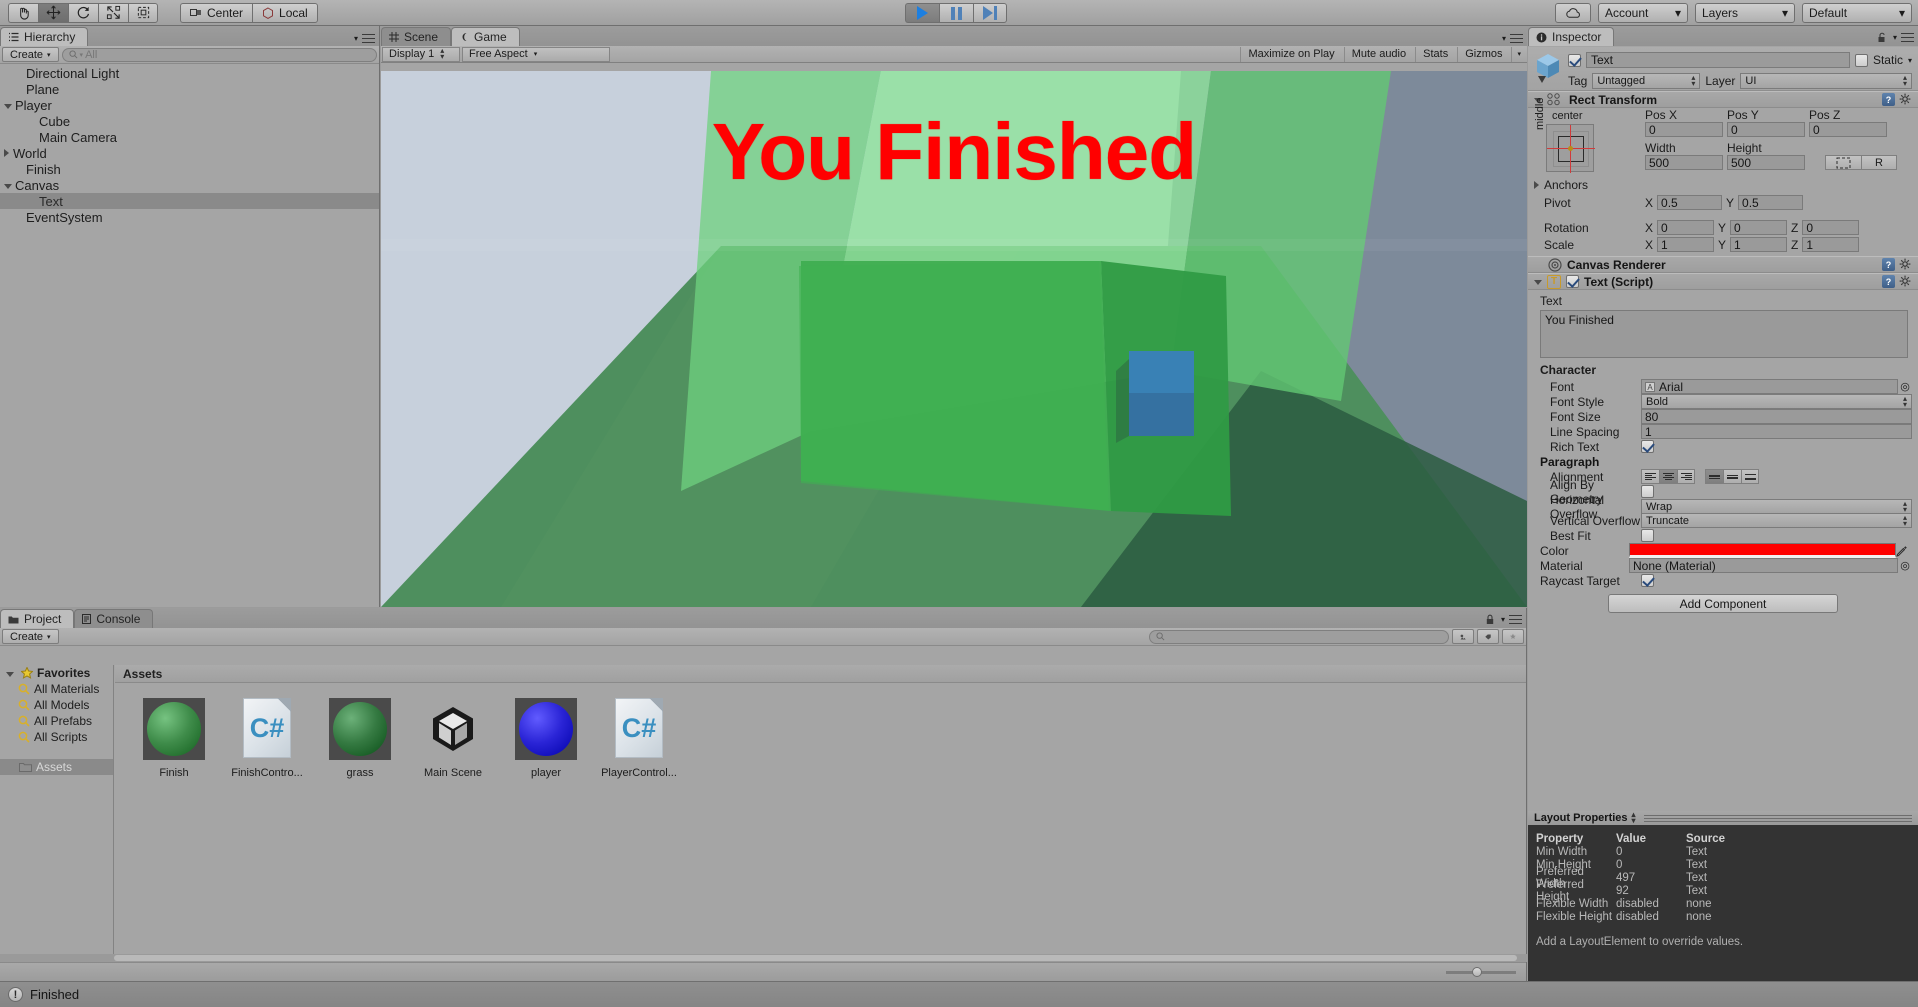 This screenshot has width=1918, height=1007. I want to click on tab-project: Project, so click(37, 618).